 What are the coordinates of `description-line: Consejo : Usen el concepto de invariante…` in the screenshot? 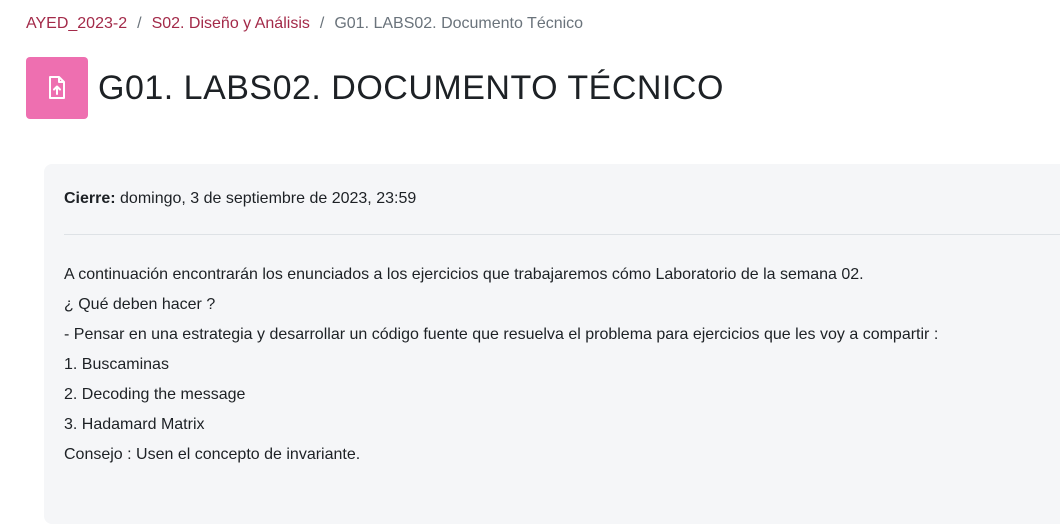 It's located at (212, 454).